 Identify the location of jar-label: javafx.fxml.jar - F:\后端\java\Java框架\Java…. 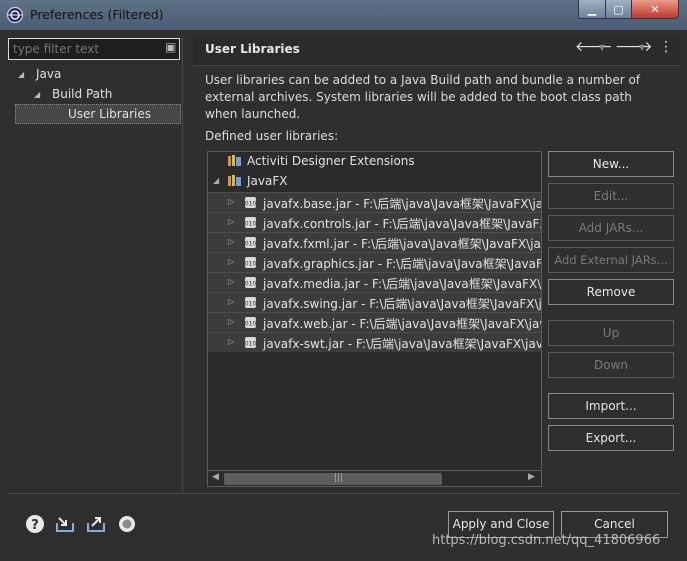
(402, 244).